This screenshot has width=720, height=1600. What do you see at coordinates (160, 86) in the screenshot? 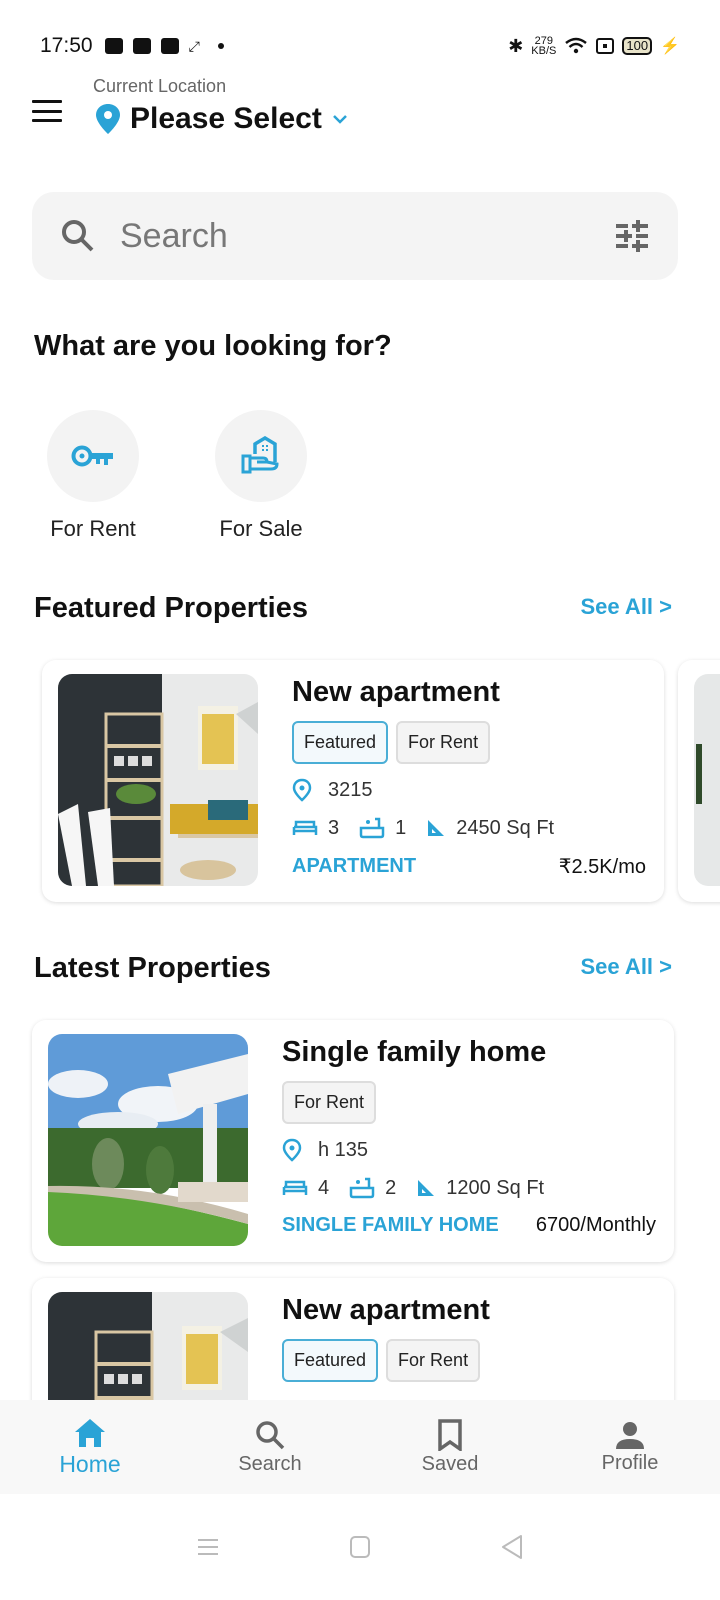
I see `current-location-label: Current Location` at bounding box center [160, 86].